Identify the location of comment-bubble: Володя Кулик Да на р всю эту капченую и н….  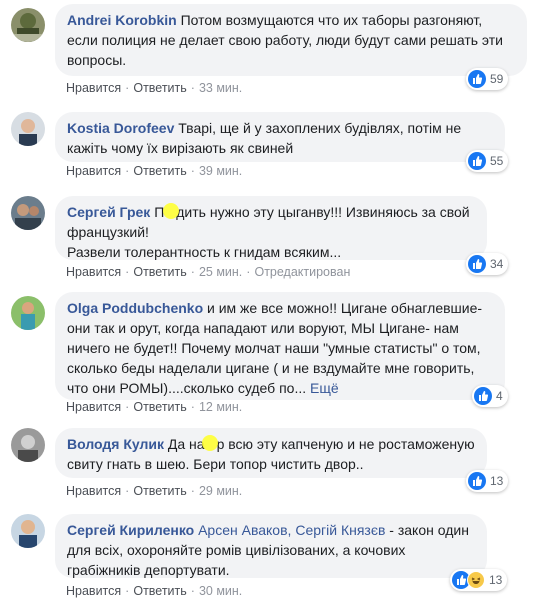
(271, 453).